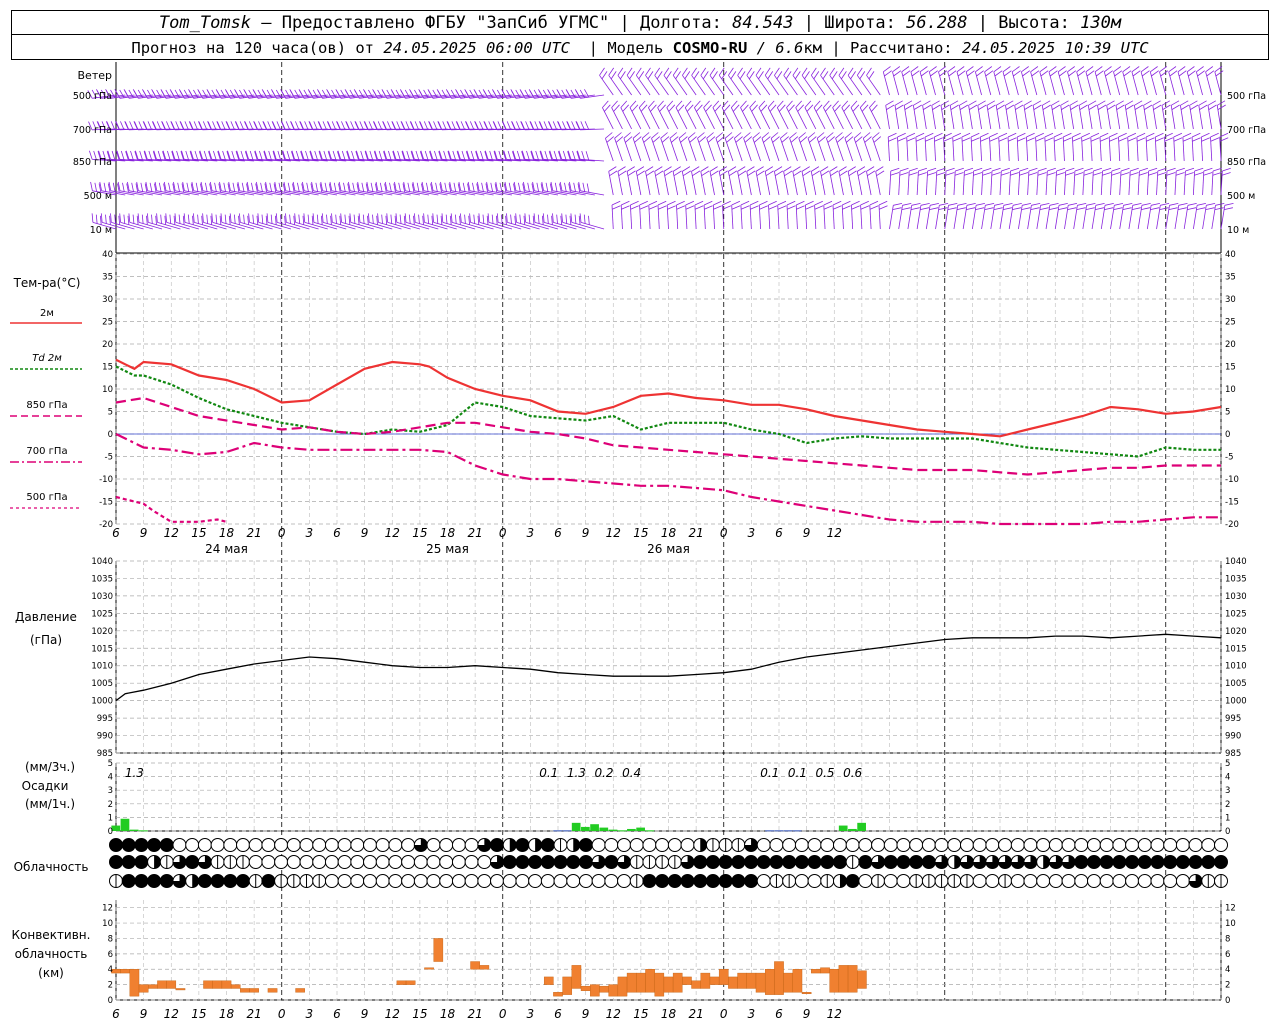 This screenshot has width=1280, height=1024. Describe the element at coordinates (47, 313) in the screenshot. I see `legend-t2m-label: 2м` at that location.